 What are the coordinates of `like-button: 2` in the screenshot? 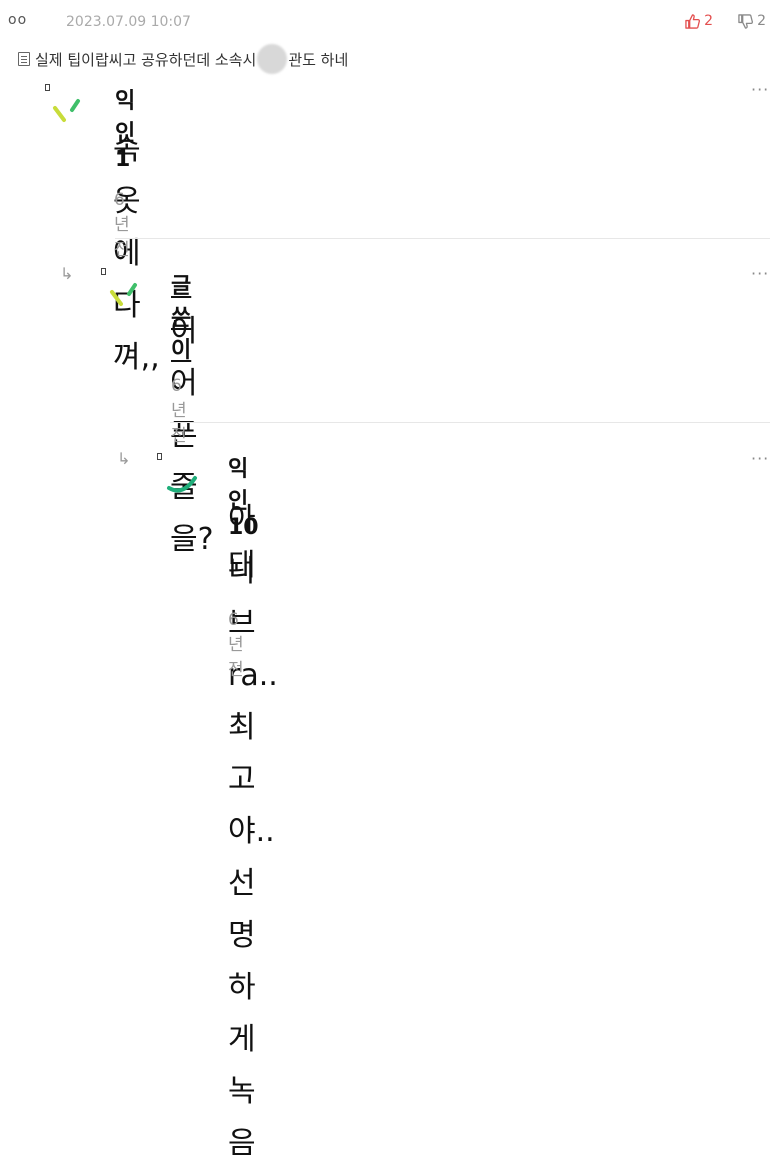 It's located at (699, 21).